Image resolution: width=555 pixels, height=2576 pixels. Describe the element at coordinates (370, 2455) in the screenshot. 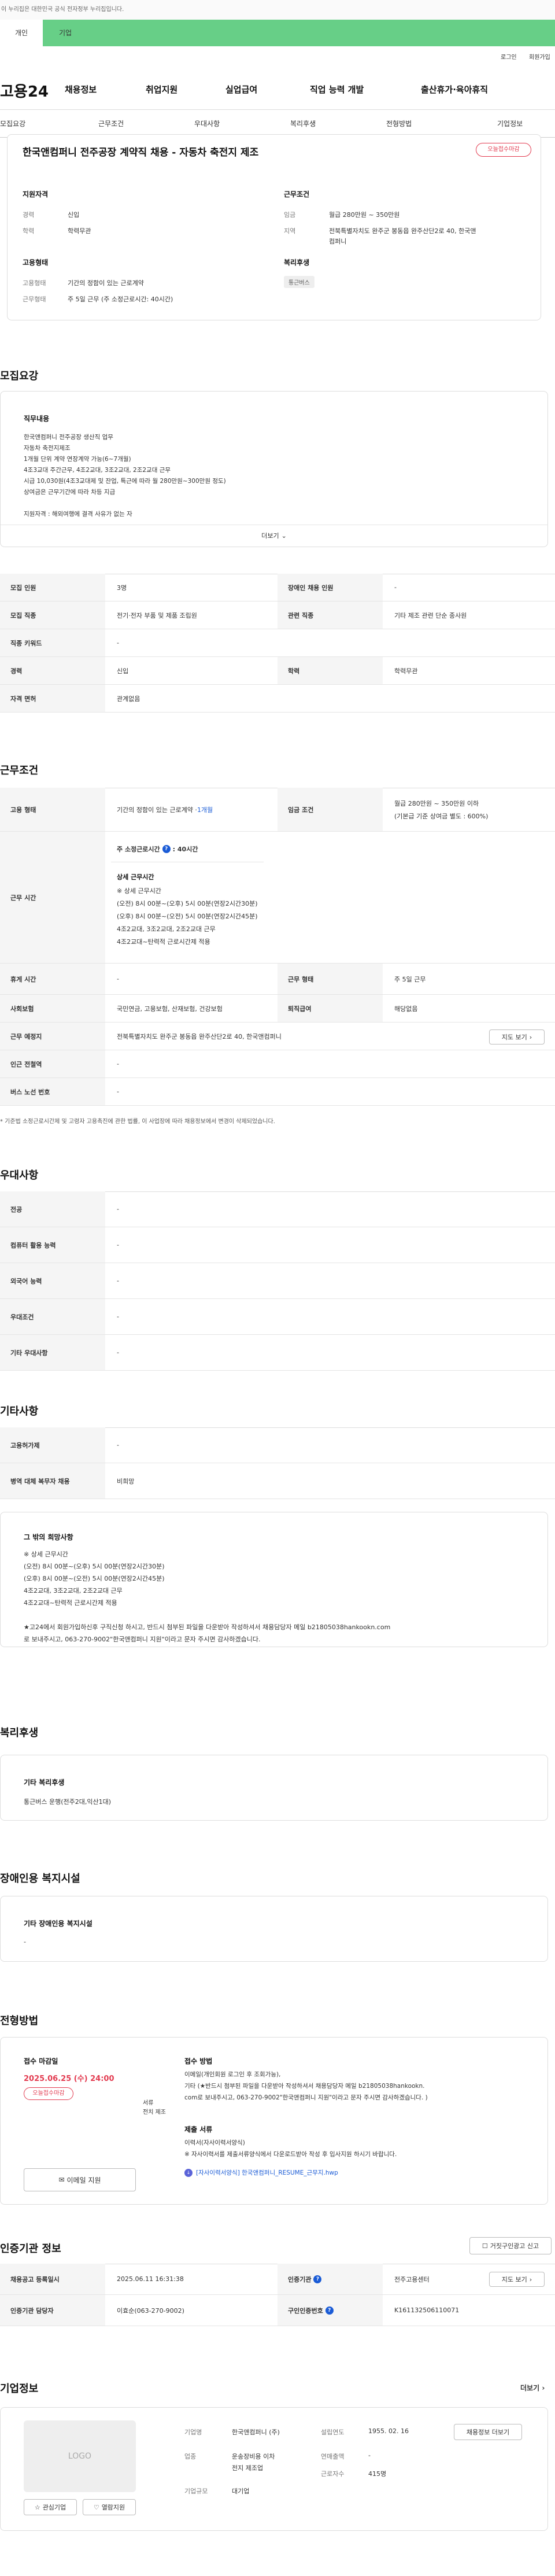

I see `sales-value: -` at that location.